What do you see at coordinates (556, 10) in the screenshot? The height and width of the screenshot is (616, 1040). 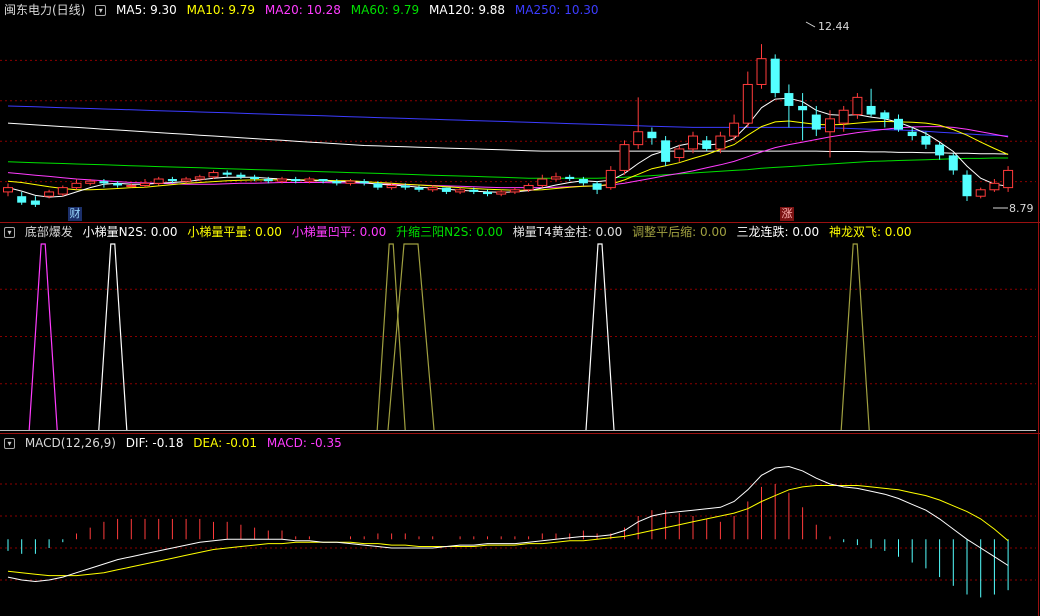 I see `ma250-label: MA250: 10.30` at bounding box center [556, 10].